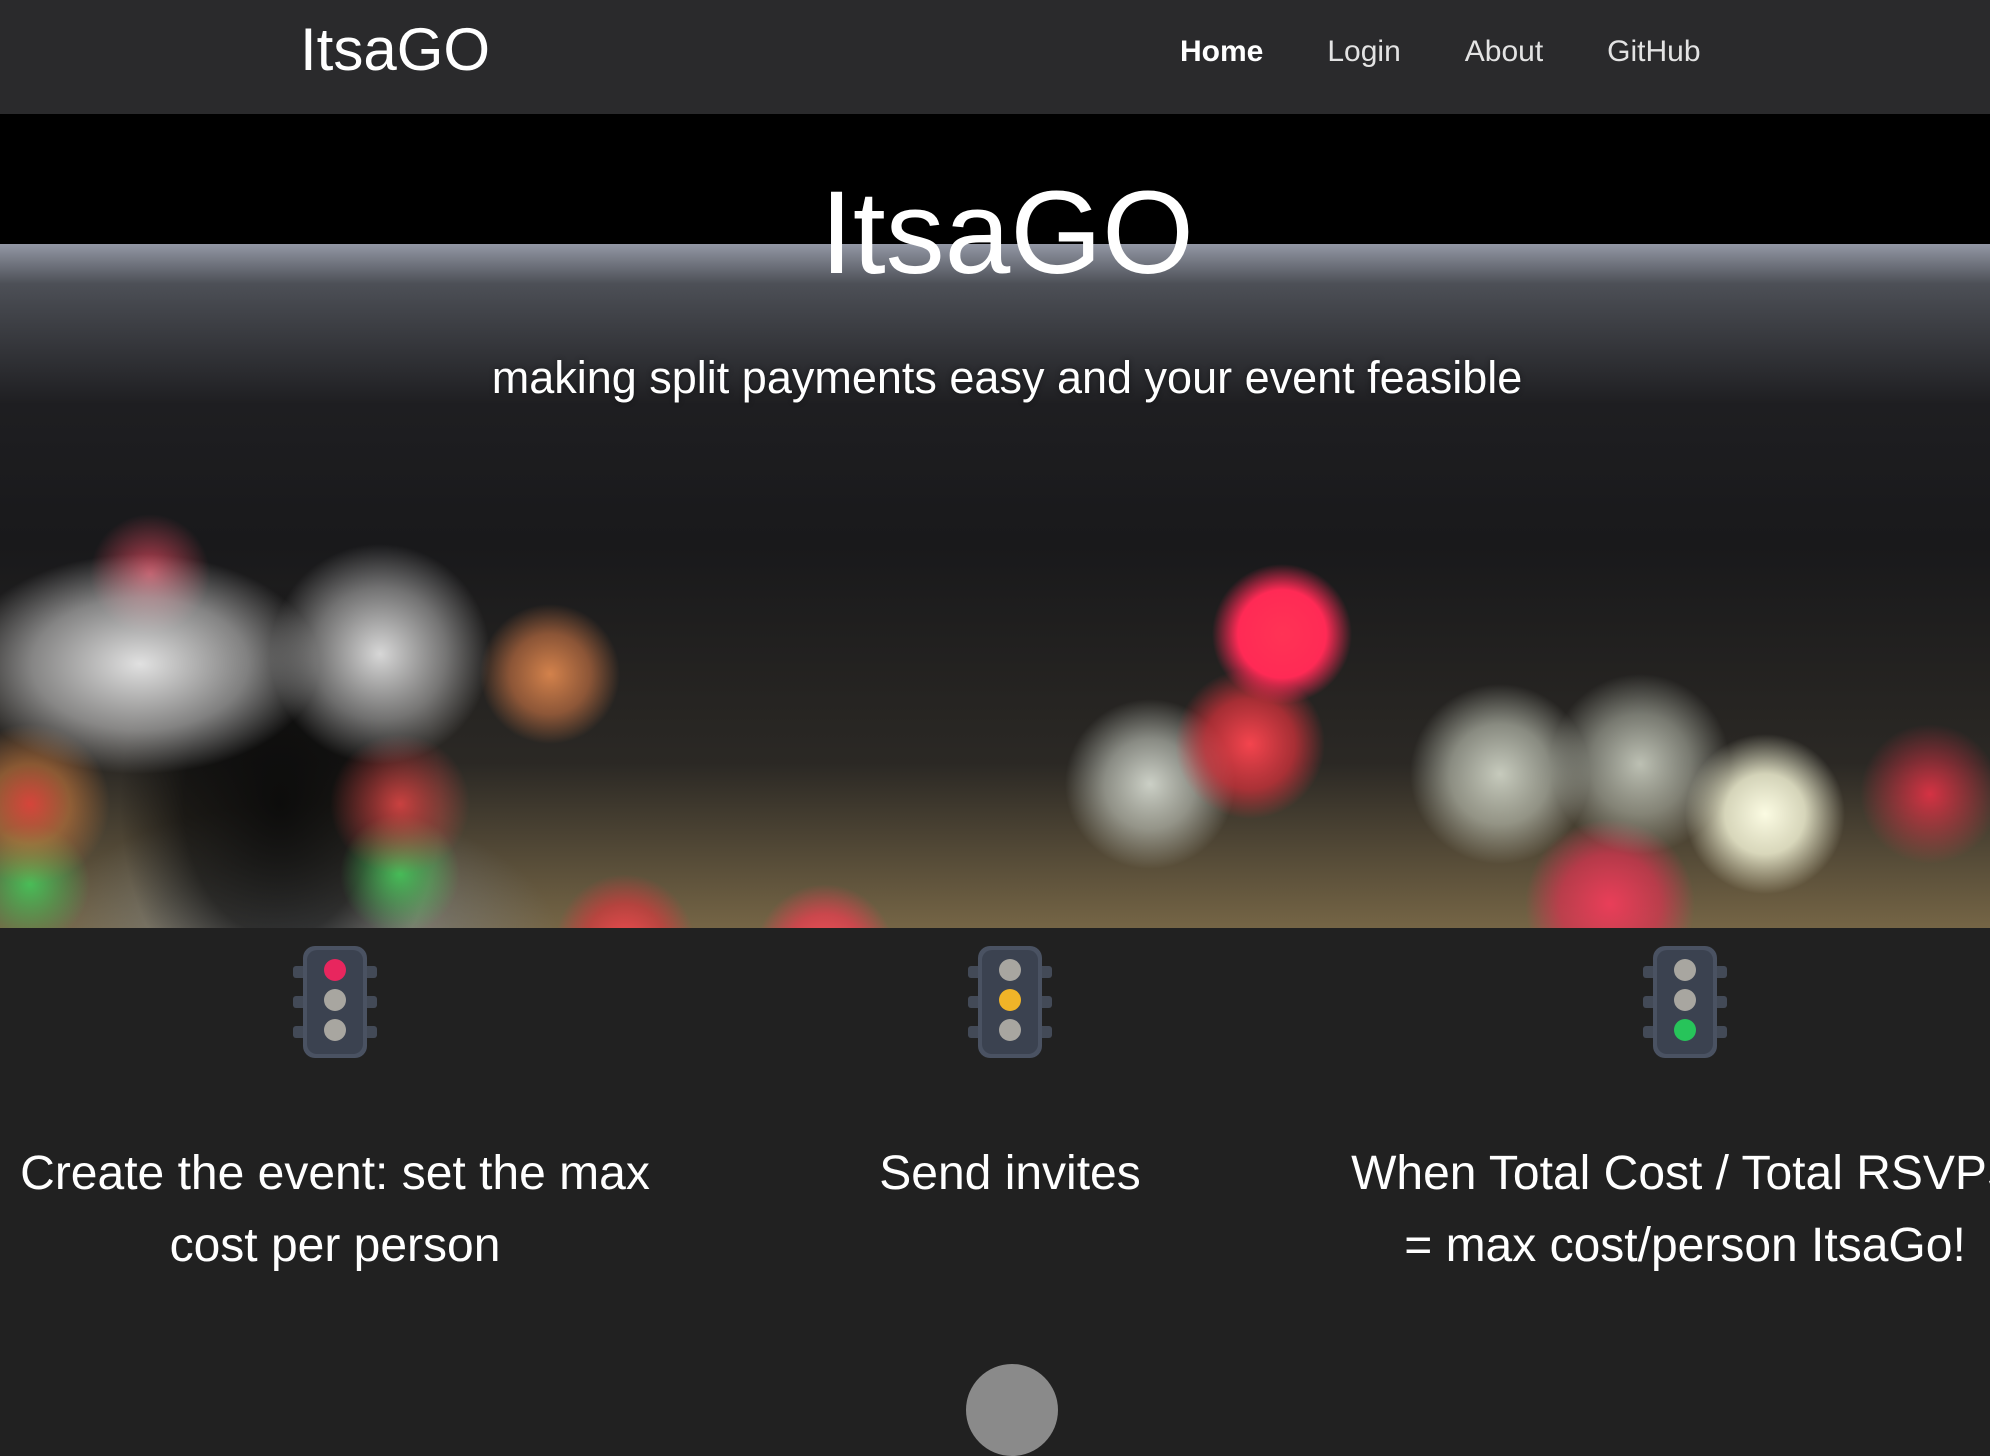 The image size is (1990, 1456). What do you see at coordinates (395, 50) in the screenshot?
I see `brand-logo: ItsaGO` at bounding box center [395, 50].